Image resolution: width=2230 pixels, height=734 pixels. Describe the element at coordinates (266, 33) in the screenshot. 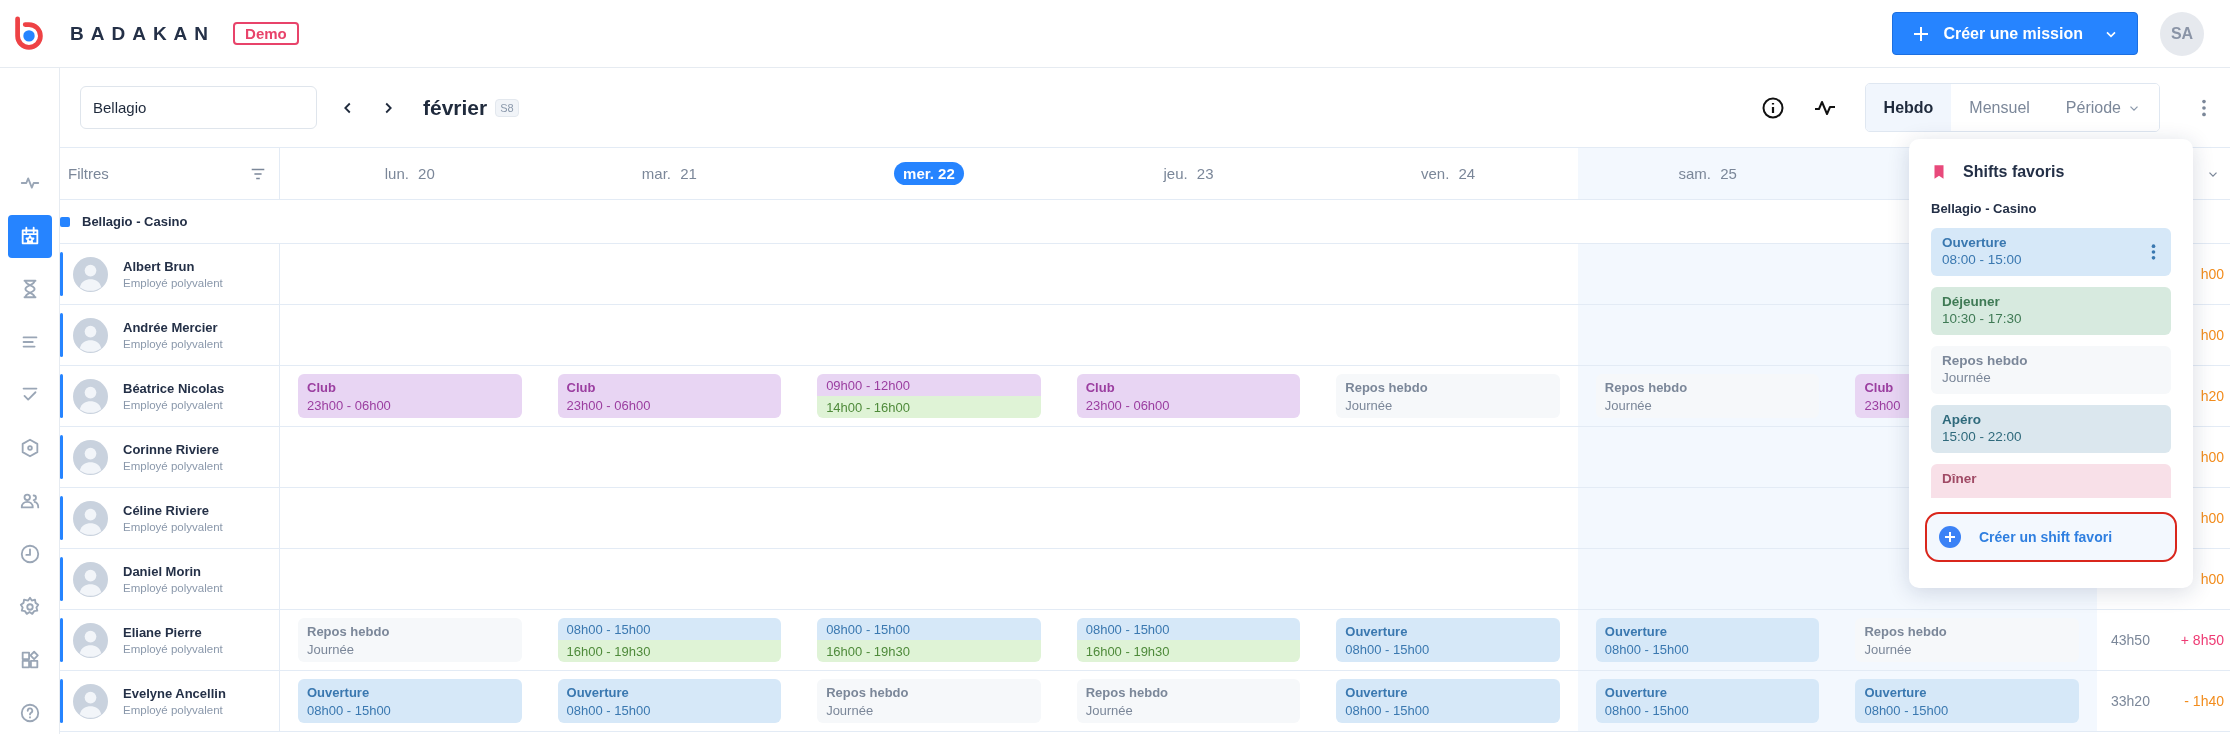

I see `demo-badge: Demo` at that location.